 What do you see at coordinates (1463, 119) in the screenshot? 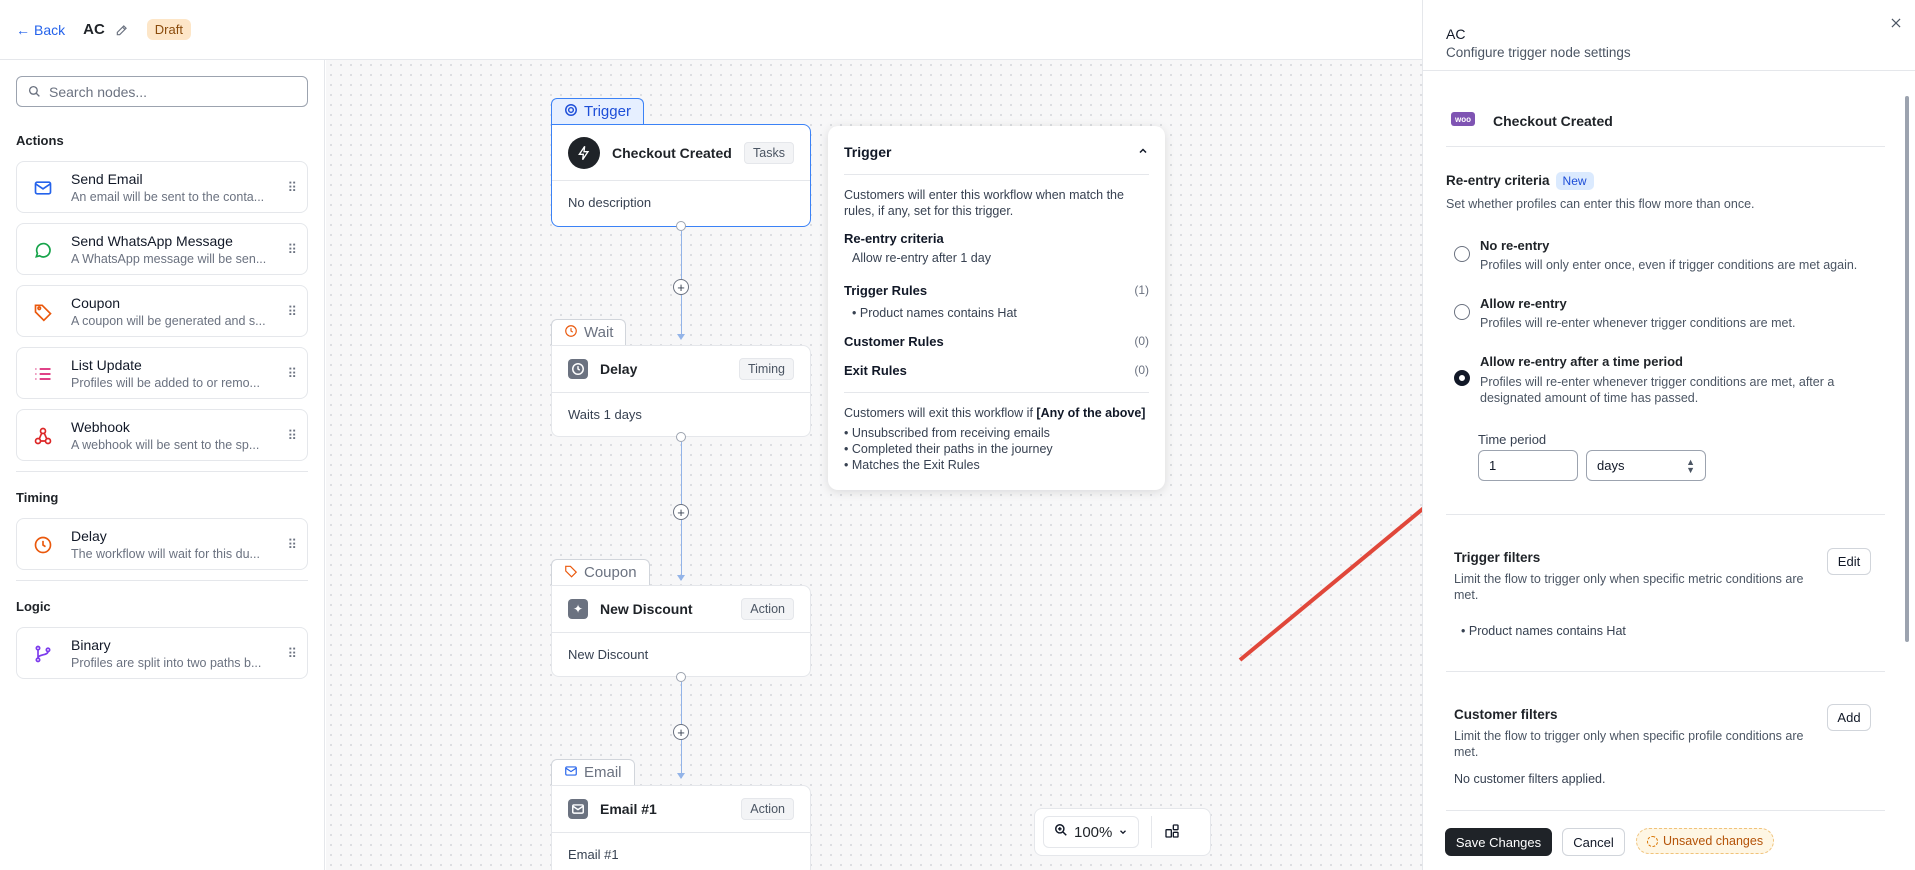
I see `woocommerce-logo: woo` at bounding box center [1463, 119].